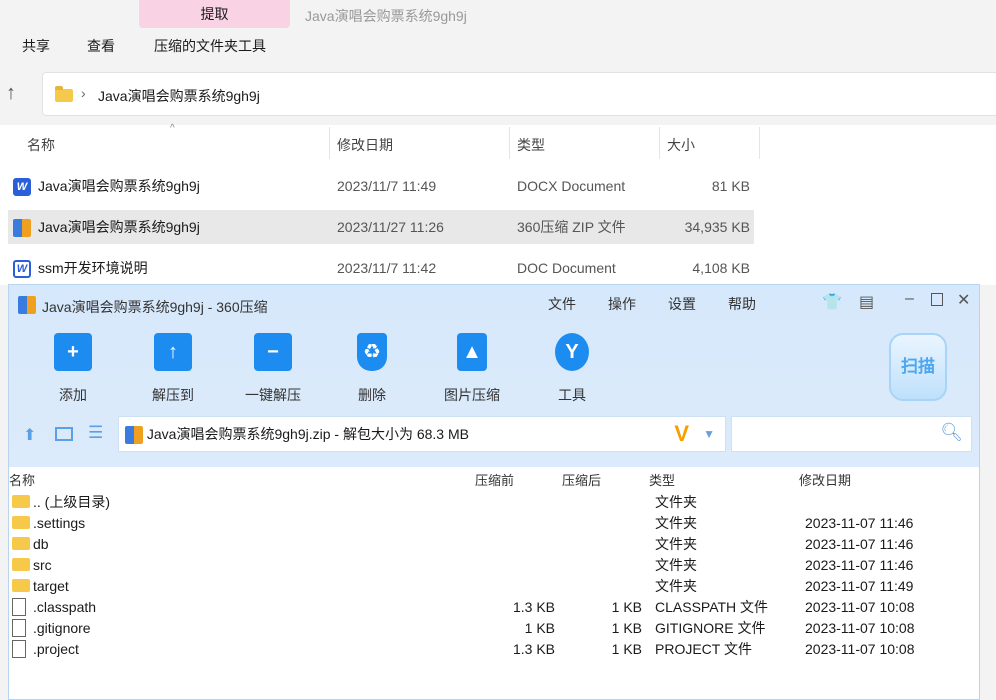  I want to click on delete-label: 删除, so click(372, 395).